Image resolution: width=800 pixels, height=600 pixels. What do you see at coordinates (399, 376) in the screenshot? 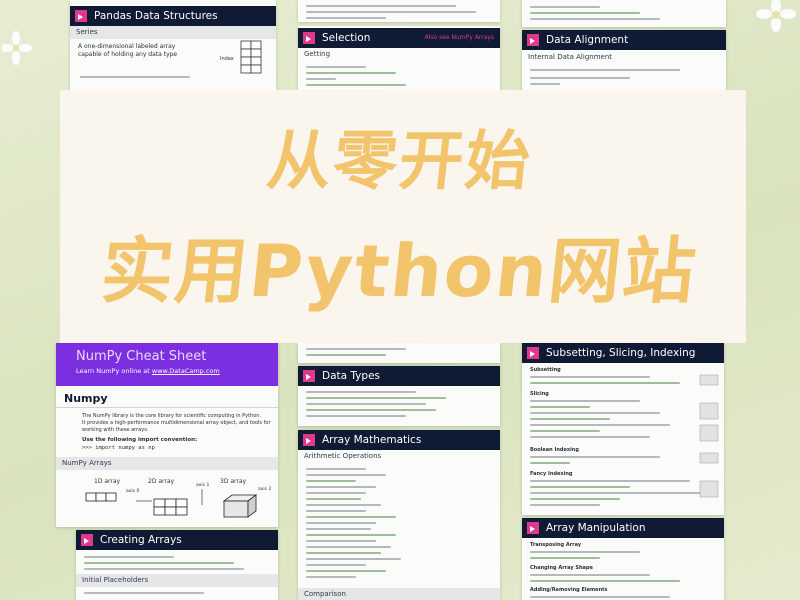
I see `card-header: Data Types` at bounding box center [399, 376].